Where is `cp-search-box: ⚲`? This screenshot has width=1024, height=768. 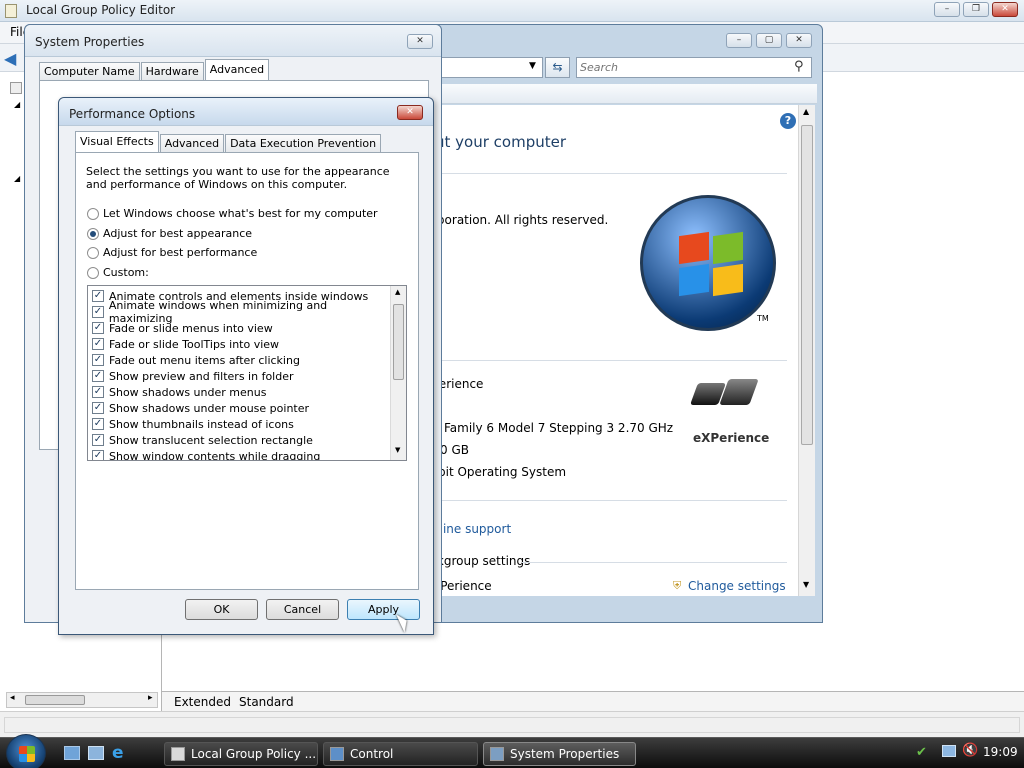 cp-search-box: ⚲ is located at coordinates (694, 67).